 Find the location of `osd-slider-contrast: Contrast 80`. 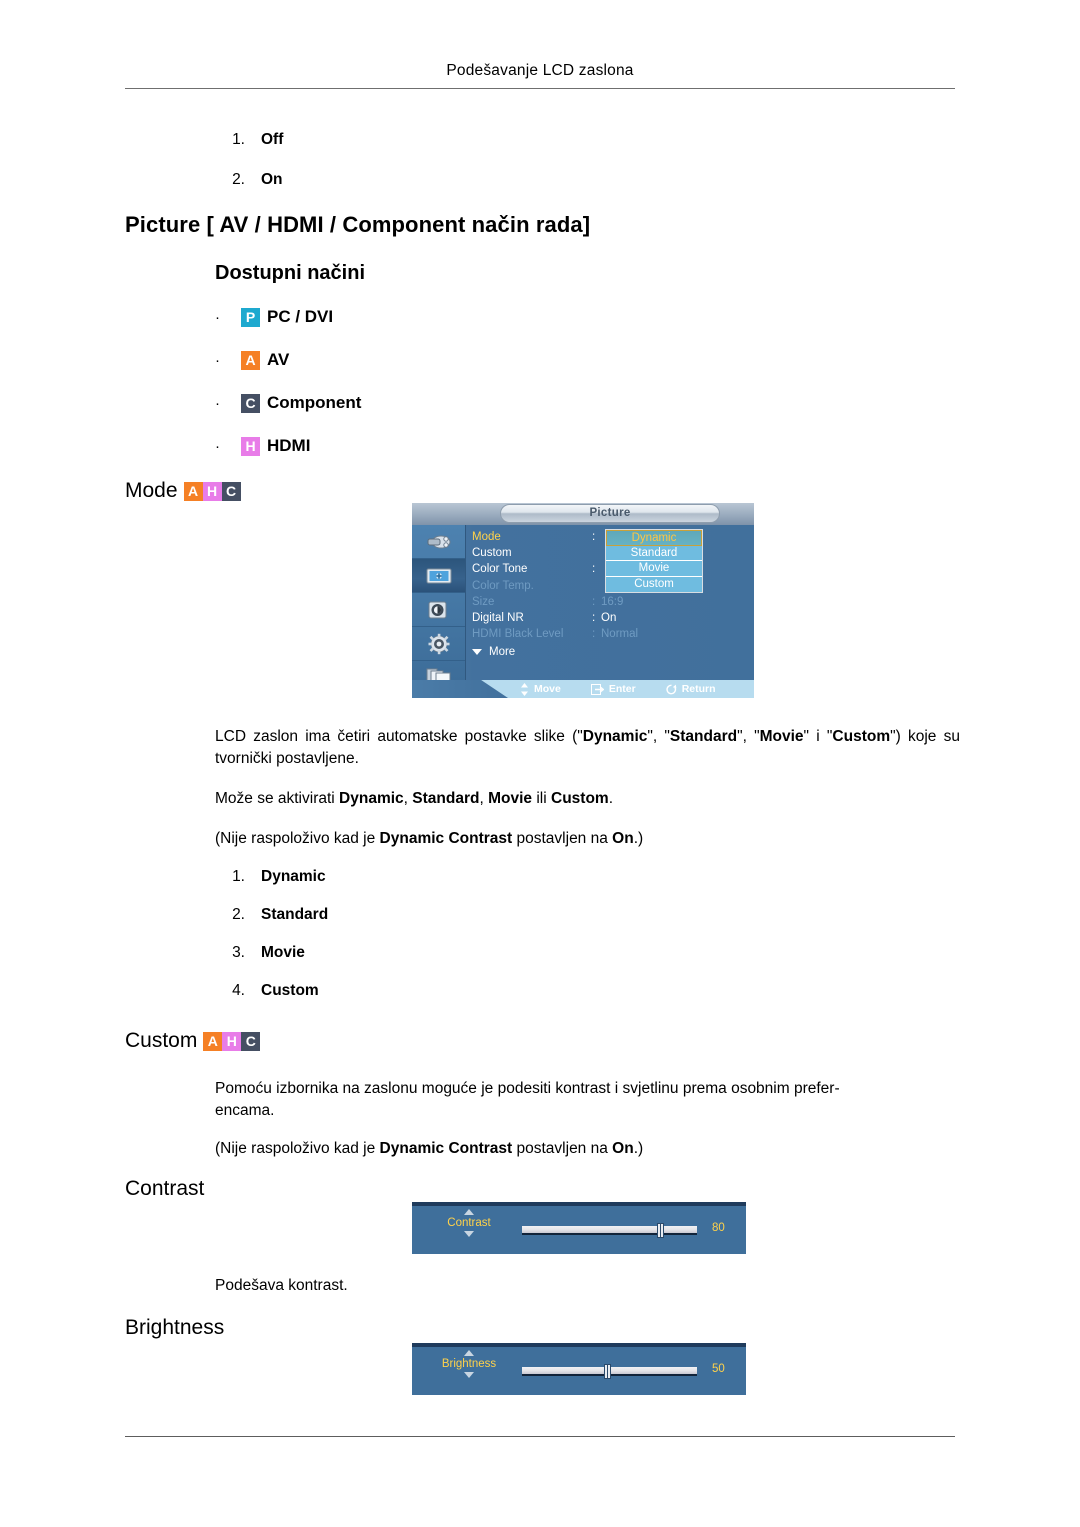

osd-slider-contrast: Contrast 80 is located at coordinates (579, 1228).